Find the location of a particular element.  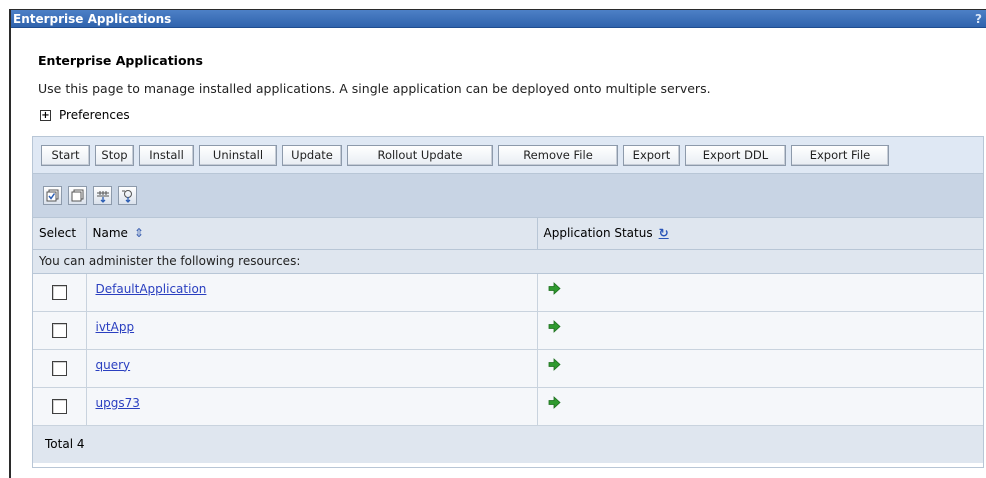

export-file-button: Export File is located at coordinates (840, 155).